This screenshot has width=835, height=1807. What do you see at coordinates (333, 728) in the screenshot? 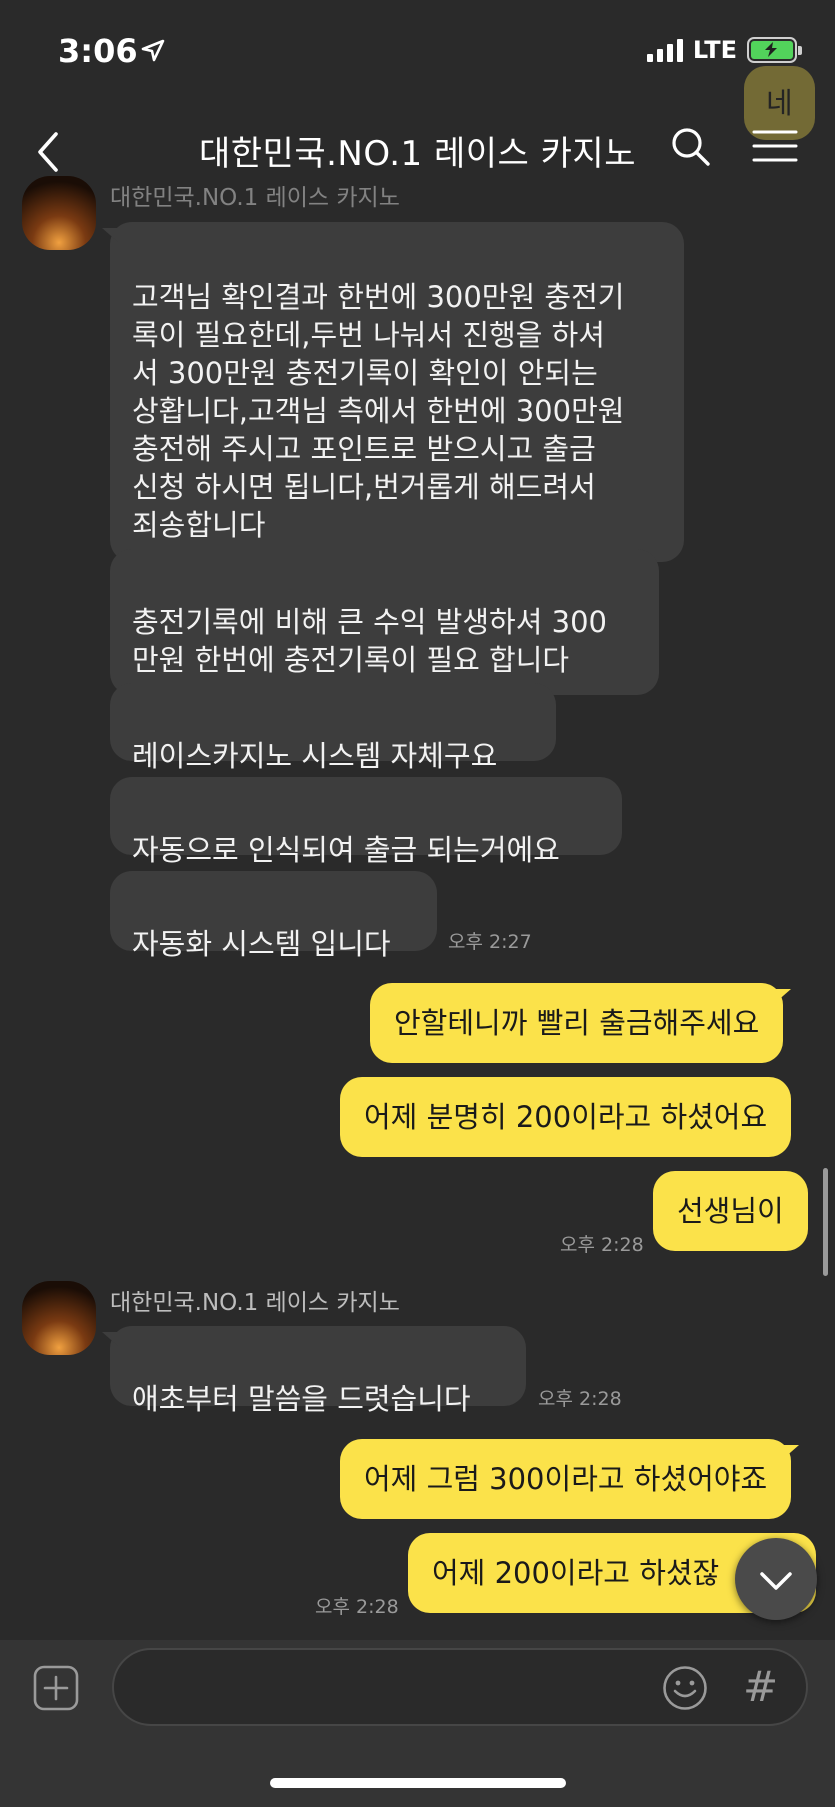
I see `chat-bubble-incoming: 레이스카지노 시스템 자체구요` at bounding box center [333, 728].